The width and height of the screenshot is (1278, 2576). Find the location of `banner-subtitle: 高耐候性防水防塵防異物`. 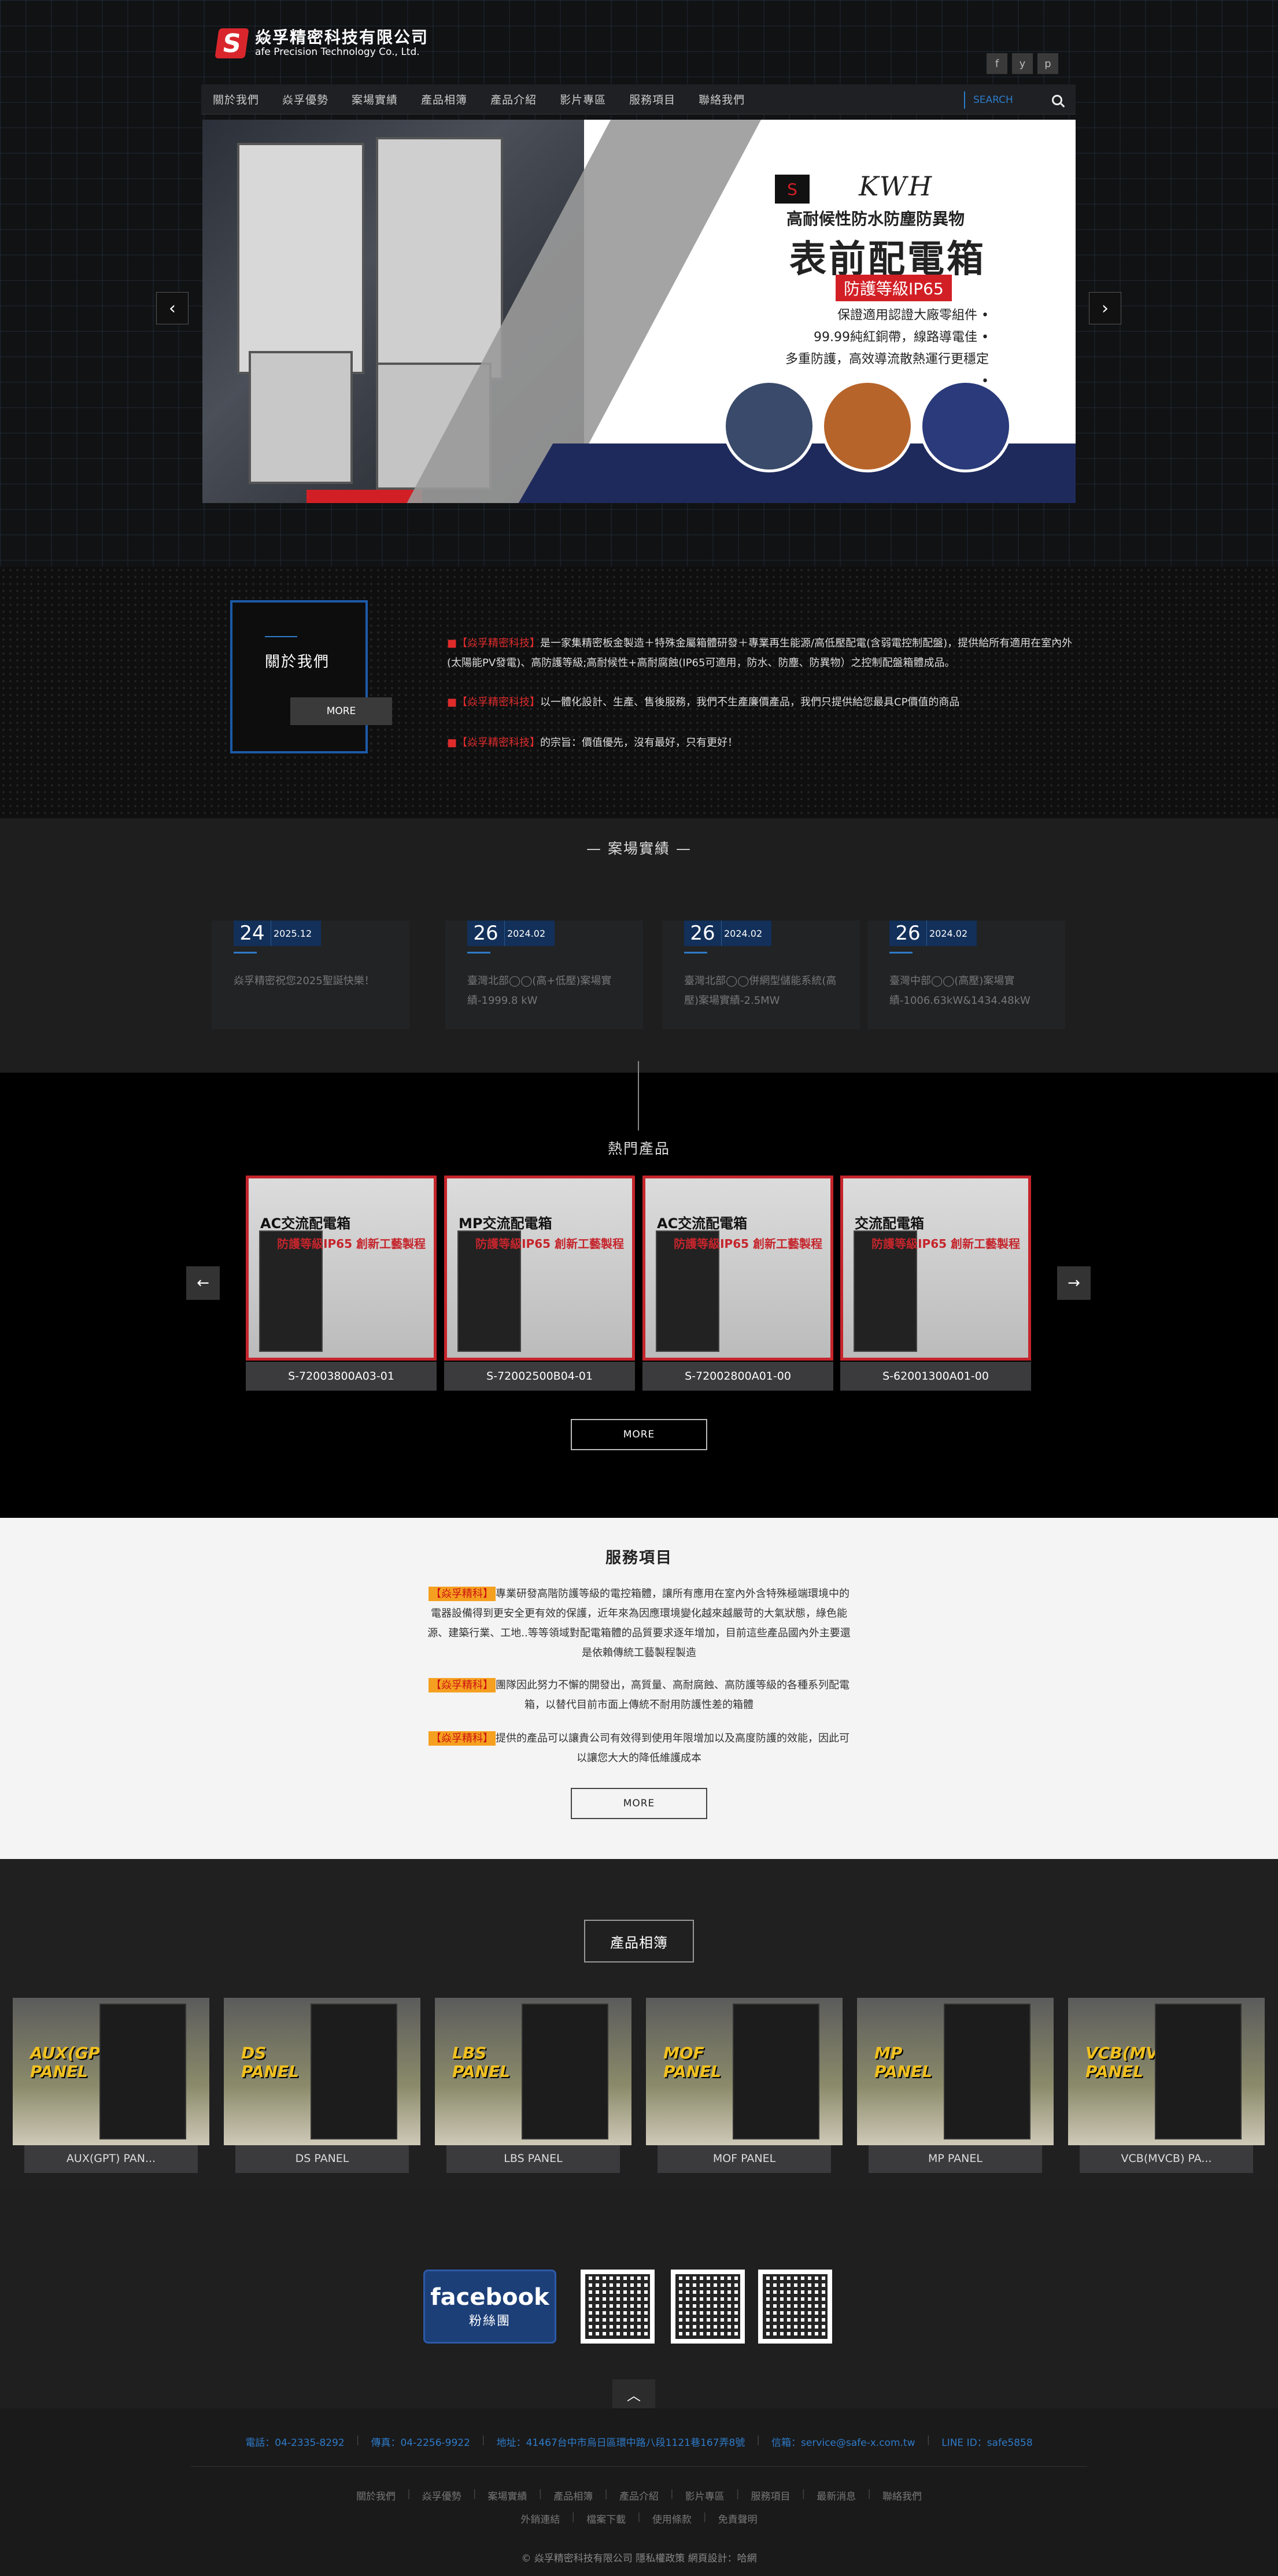

banner-subtitle: 高耐候性防水防塵防異物 is located at coordinates (876, 218).